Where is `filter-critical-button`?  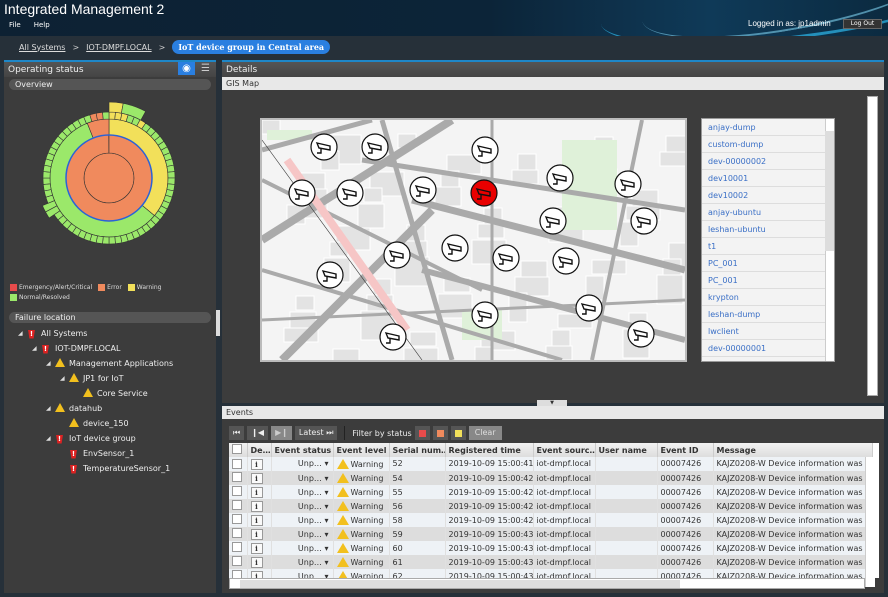 filter-critical-button is located at coordinates (422, 433).